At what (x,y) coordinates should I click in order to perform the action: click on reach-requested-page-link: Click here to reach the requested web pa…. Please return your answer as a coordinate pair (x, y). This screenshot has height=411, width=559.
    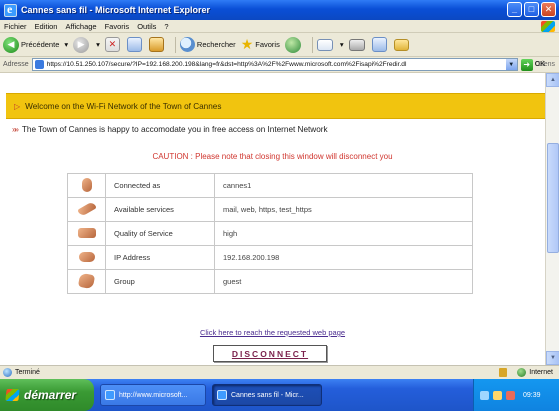
    Looking at the image, I should click on (272, 332).